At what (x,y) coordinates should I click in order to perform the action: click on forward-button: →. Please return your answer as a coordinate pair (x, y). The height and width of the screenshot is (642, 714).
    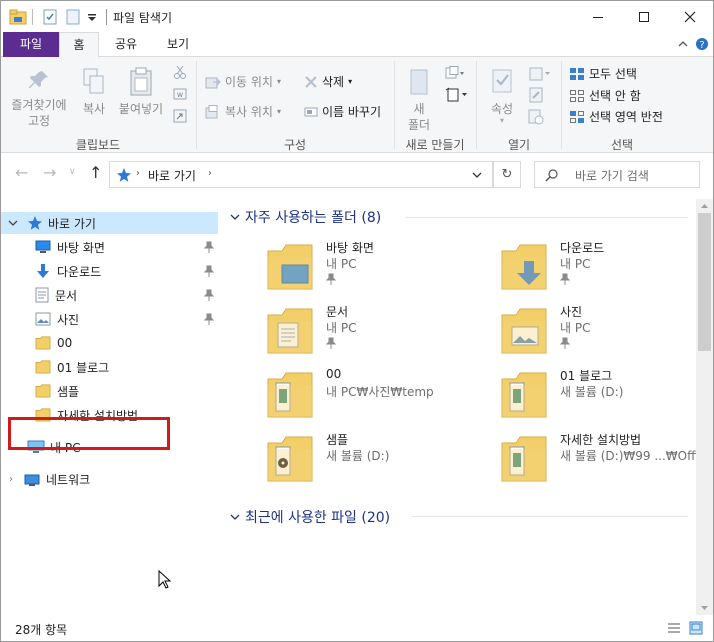
    Looking at the image, I should click on (49, 172).